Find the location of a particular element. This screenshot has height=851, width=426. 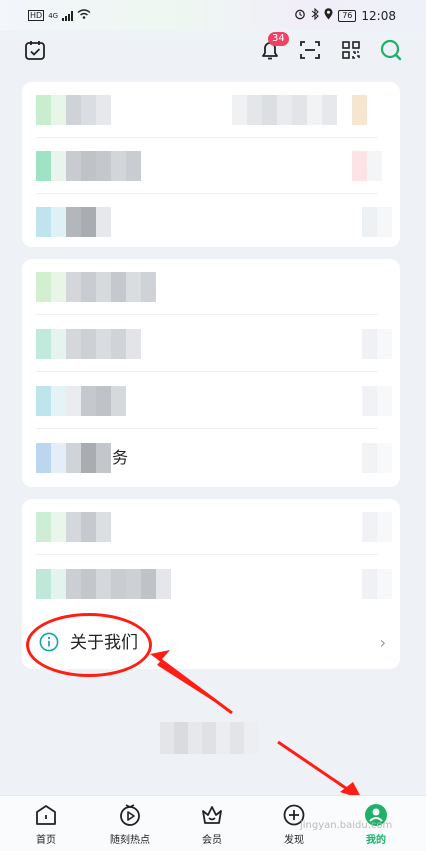

tab-home: 首页 is located at coordinates (46, 824).